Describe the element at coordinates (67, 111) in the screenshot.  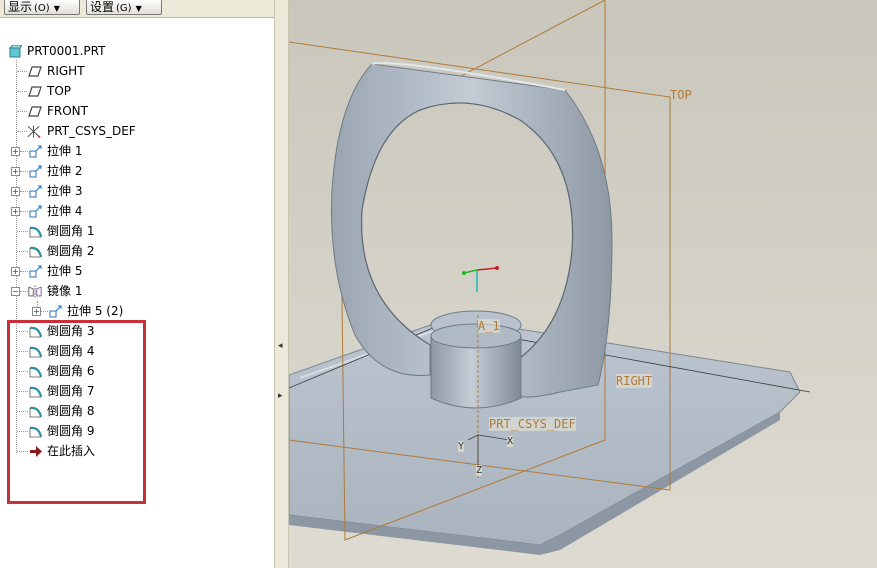
I see `tree-item-label: FRONT` at that location.